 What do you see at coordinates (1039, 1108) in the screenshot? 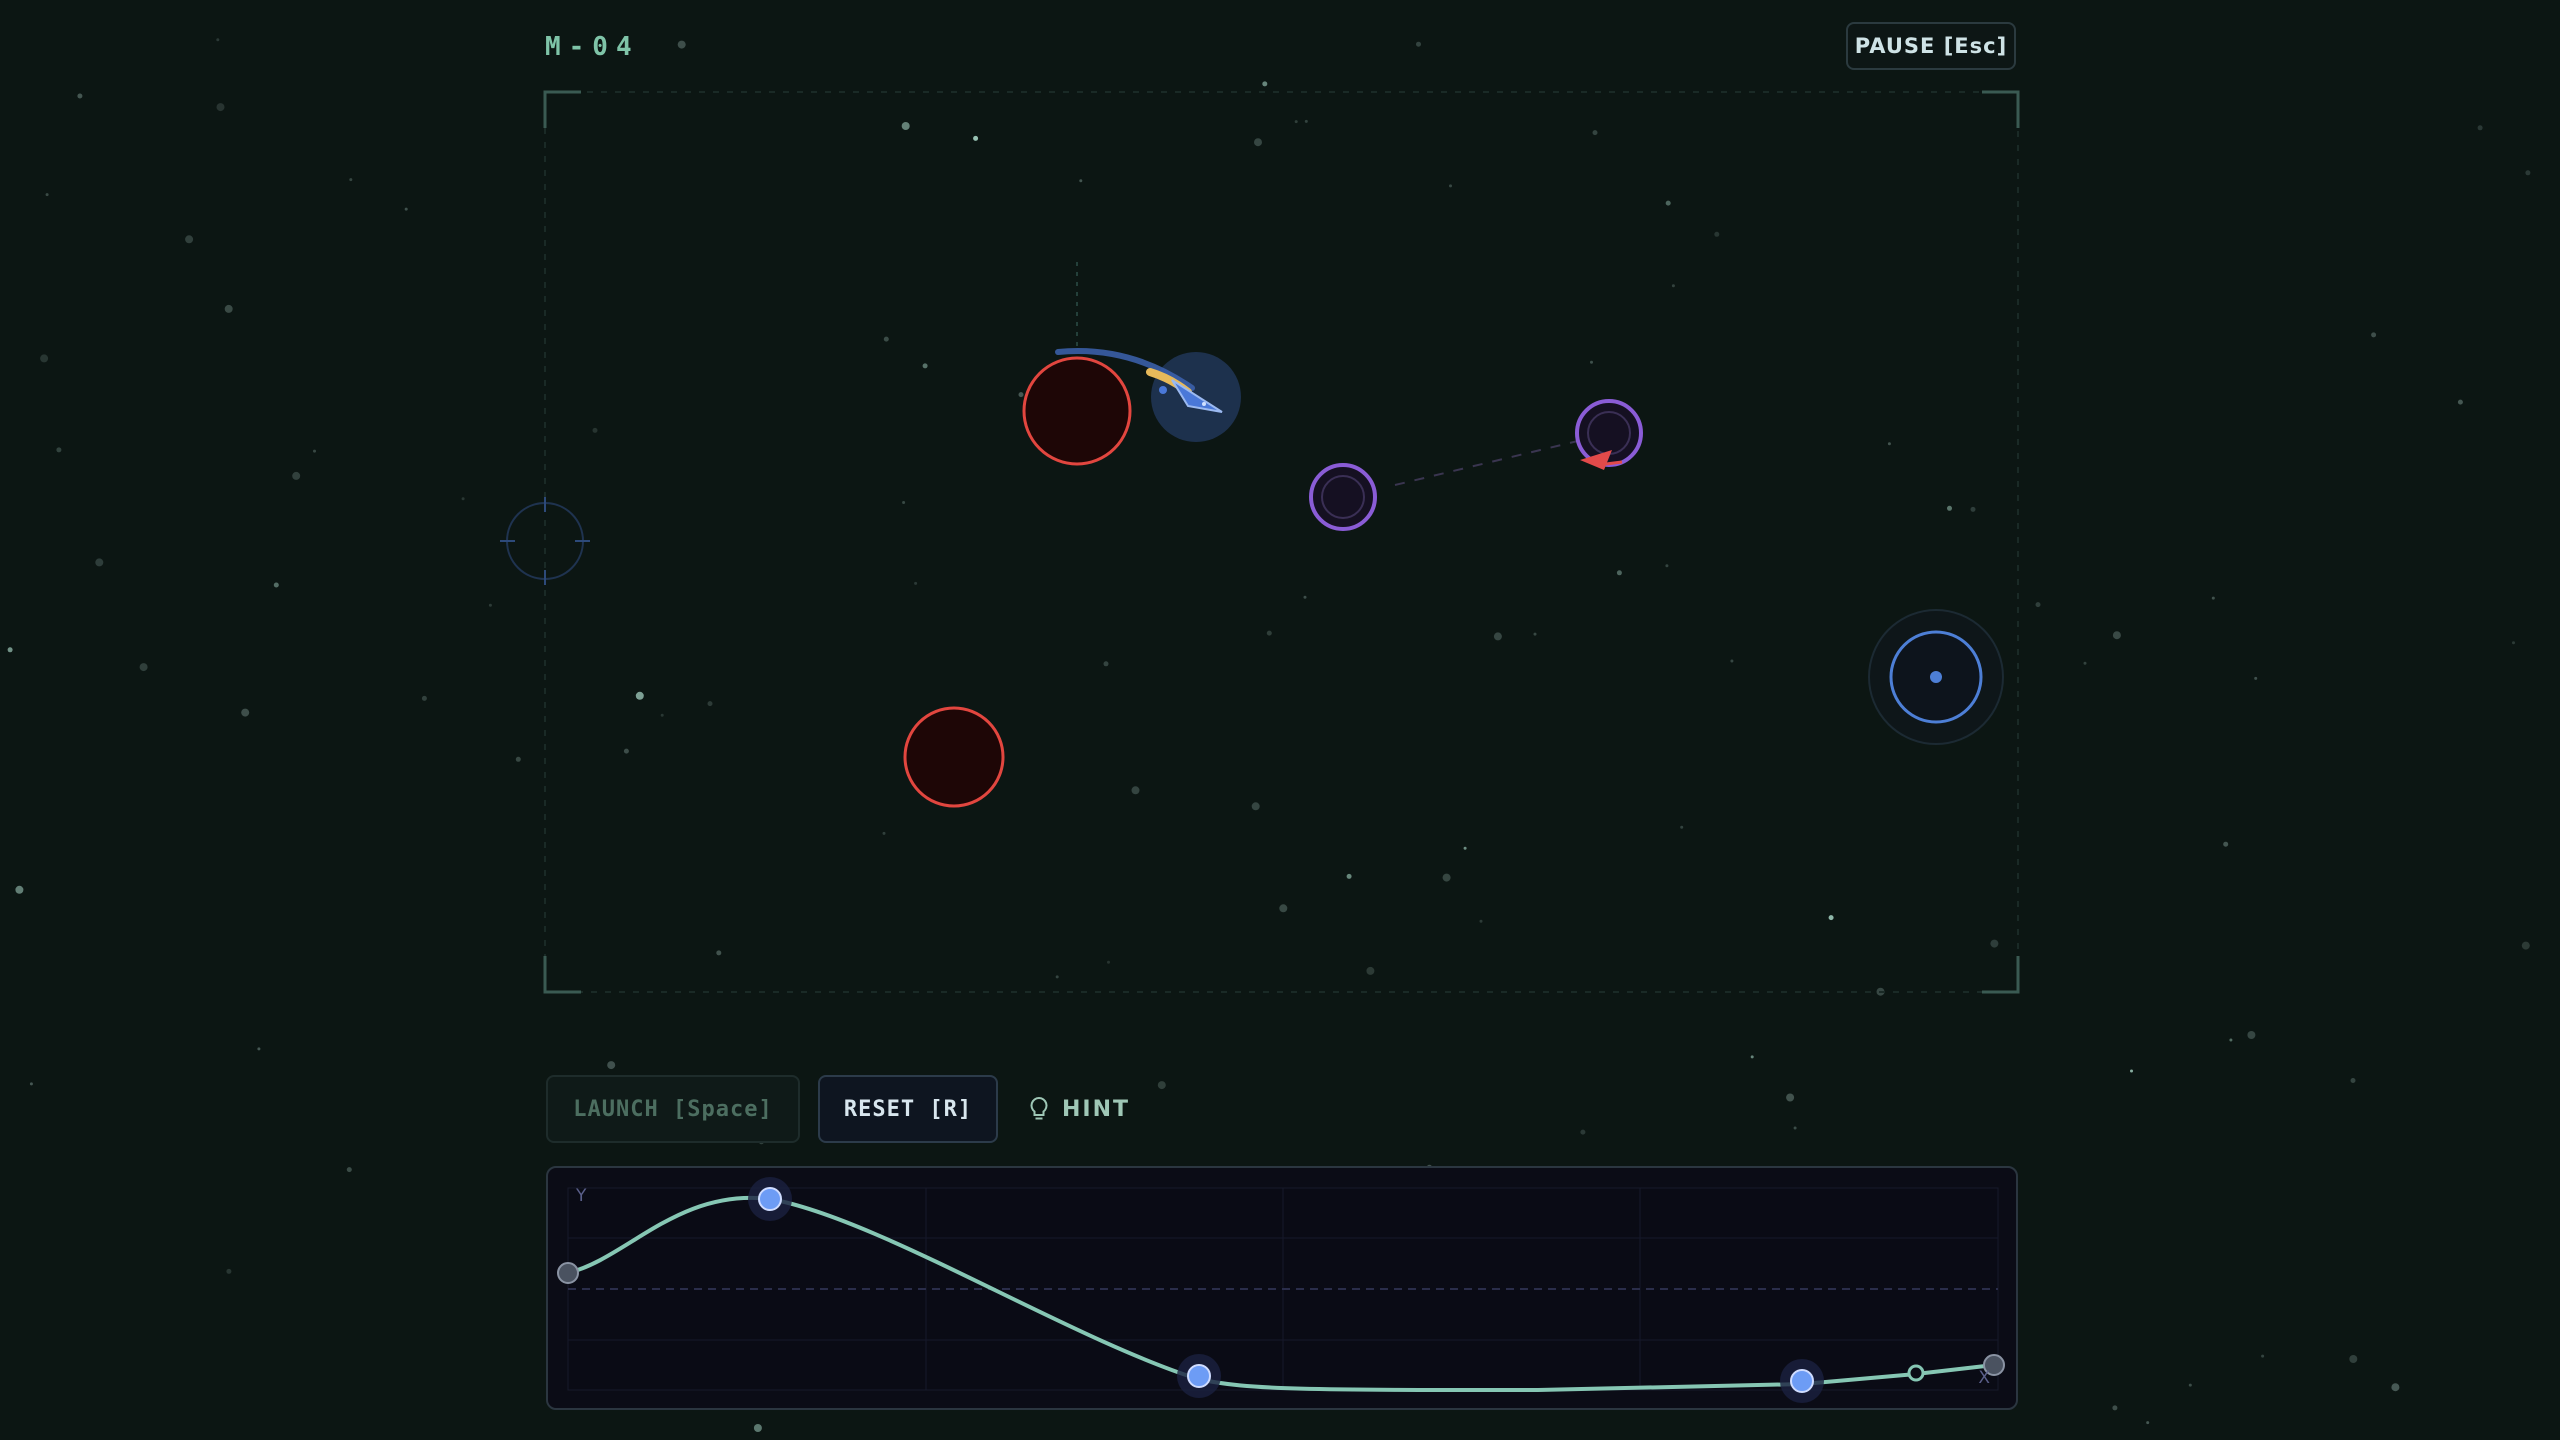
I see `lightbulb-icon` at bounding box center [1039, 1108].